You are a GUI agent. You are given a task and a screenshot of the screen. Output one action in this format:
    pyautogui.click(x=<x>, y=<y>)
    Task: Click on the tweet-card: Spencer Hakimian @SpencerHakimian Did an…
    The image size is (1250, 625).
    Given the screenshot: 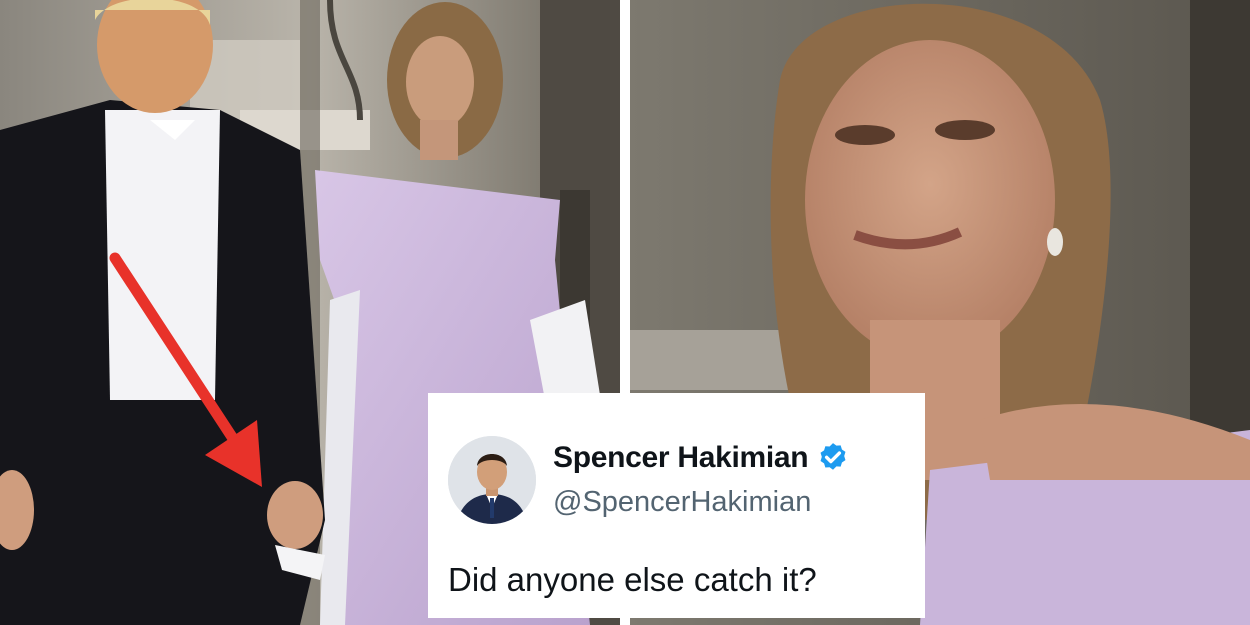 What is the action you would take?
    pyautogui.click(x=676, y=505)
    